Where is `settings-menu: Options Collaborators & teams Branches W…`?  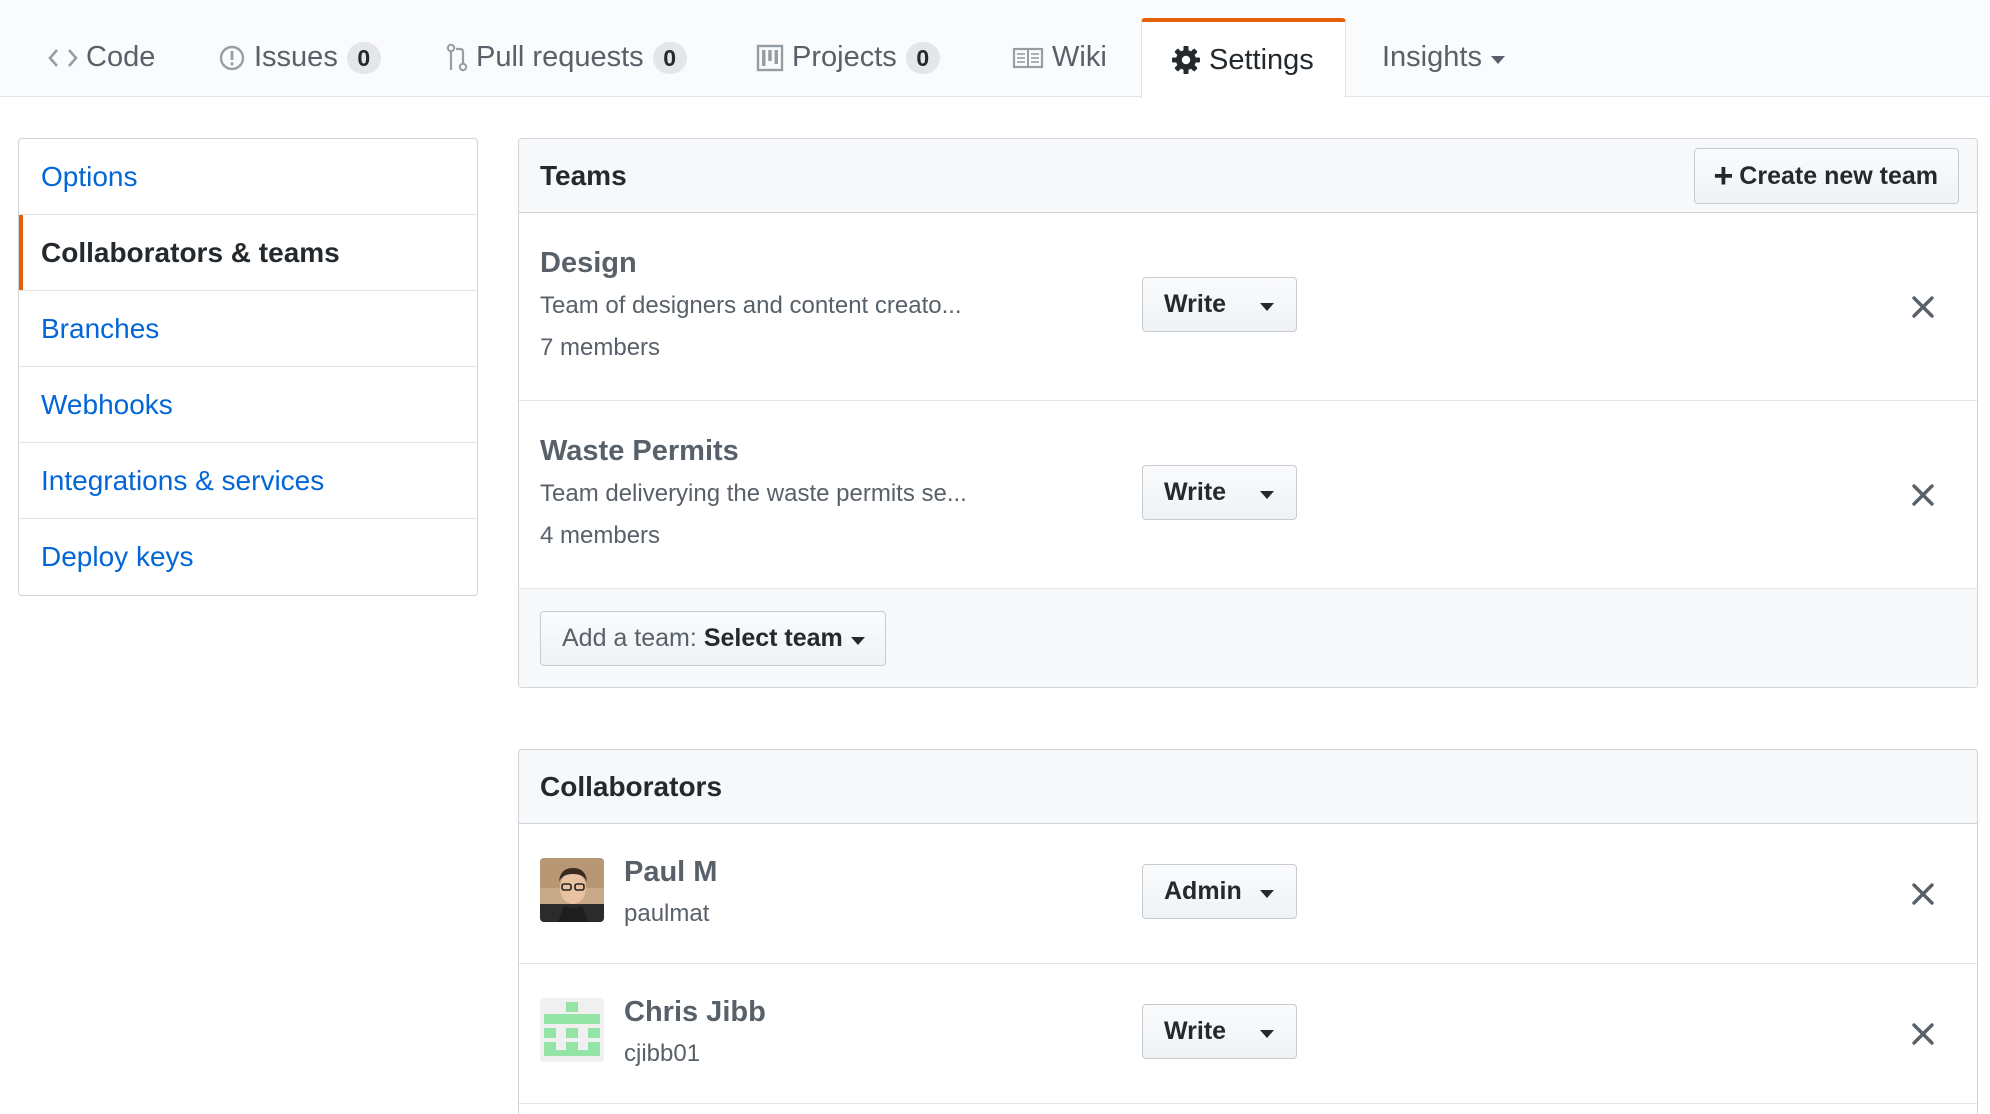 settings-menu: Options Collaborators & teams Branches W… is located at coordinates (248, 367).